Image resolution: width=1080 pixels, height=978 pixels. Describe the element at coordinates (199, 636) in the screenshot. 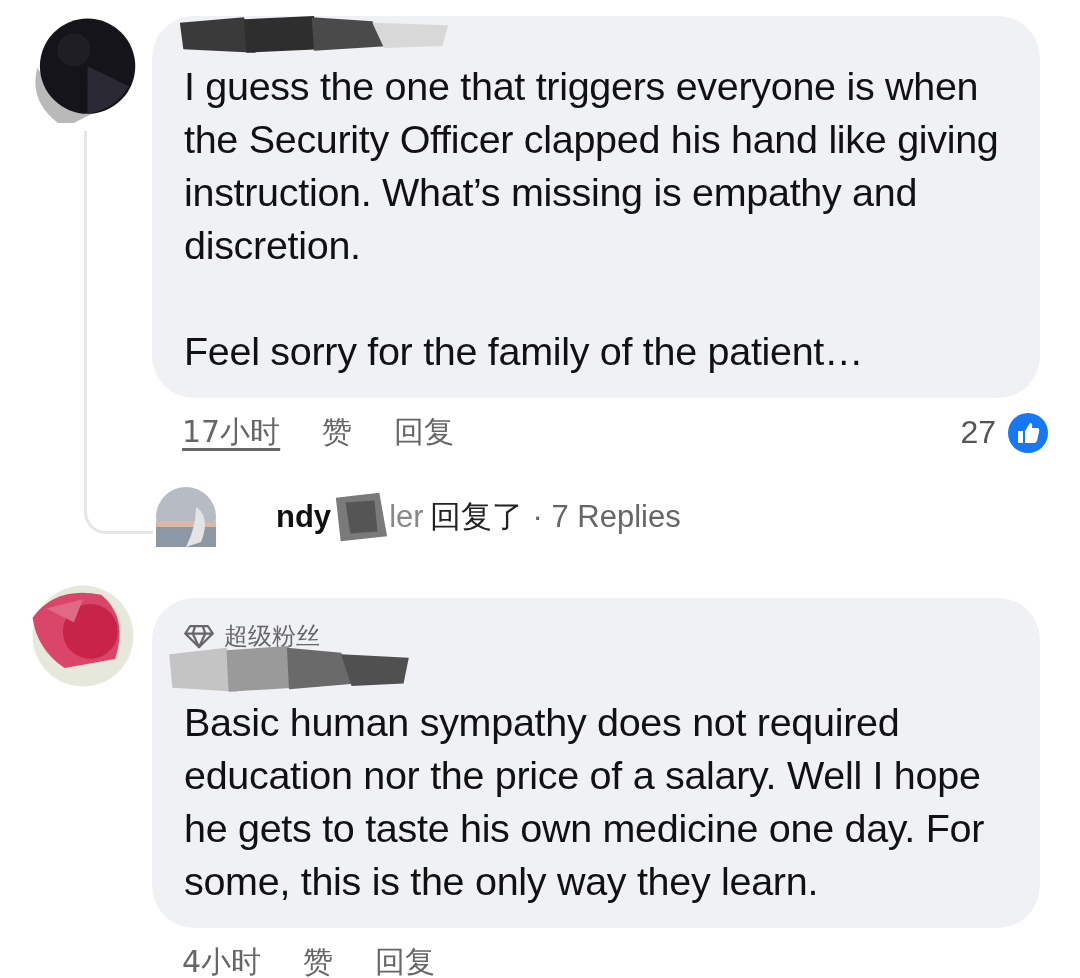

I see `diamond-icon` at that location.